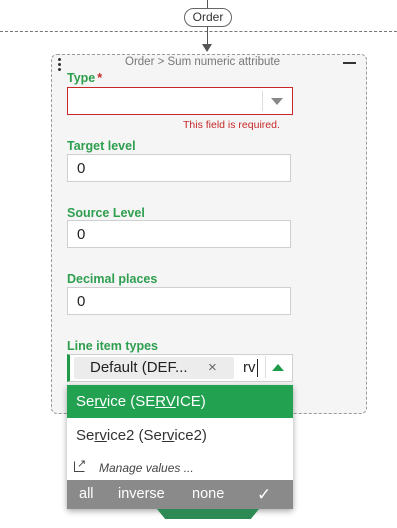 This screenshot has width=397, height=528. I want to click on drag-handle-icon, so click(59, 65).